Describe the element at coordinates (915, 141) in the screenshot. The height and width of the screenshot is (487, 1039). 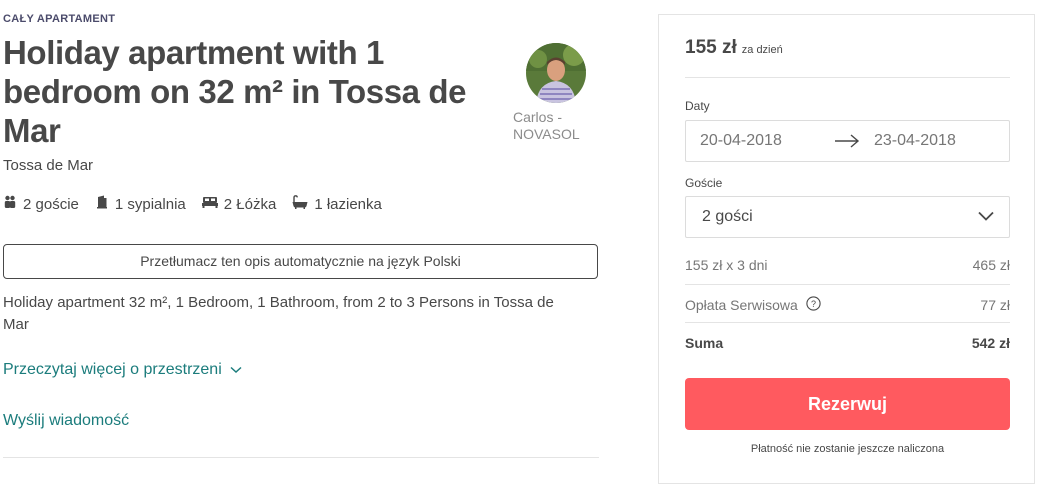
I see `check-out-date: 23-04-2018` at that location.